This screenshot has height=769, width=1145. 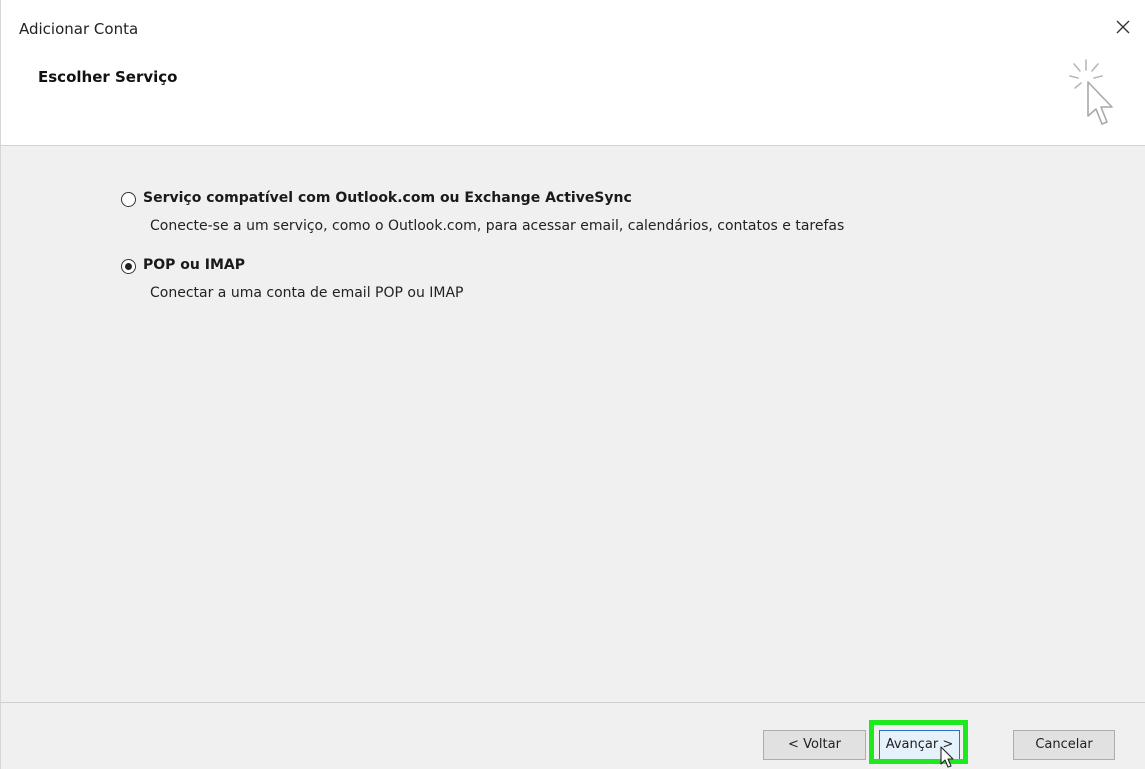 What do you see at coordinates (919, 745) in the screenshot?
I see `next-button: Avançar >` at bounding box center [919, 745].